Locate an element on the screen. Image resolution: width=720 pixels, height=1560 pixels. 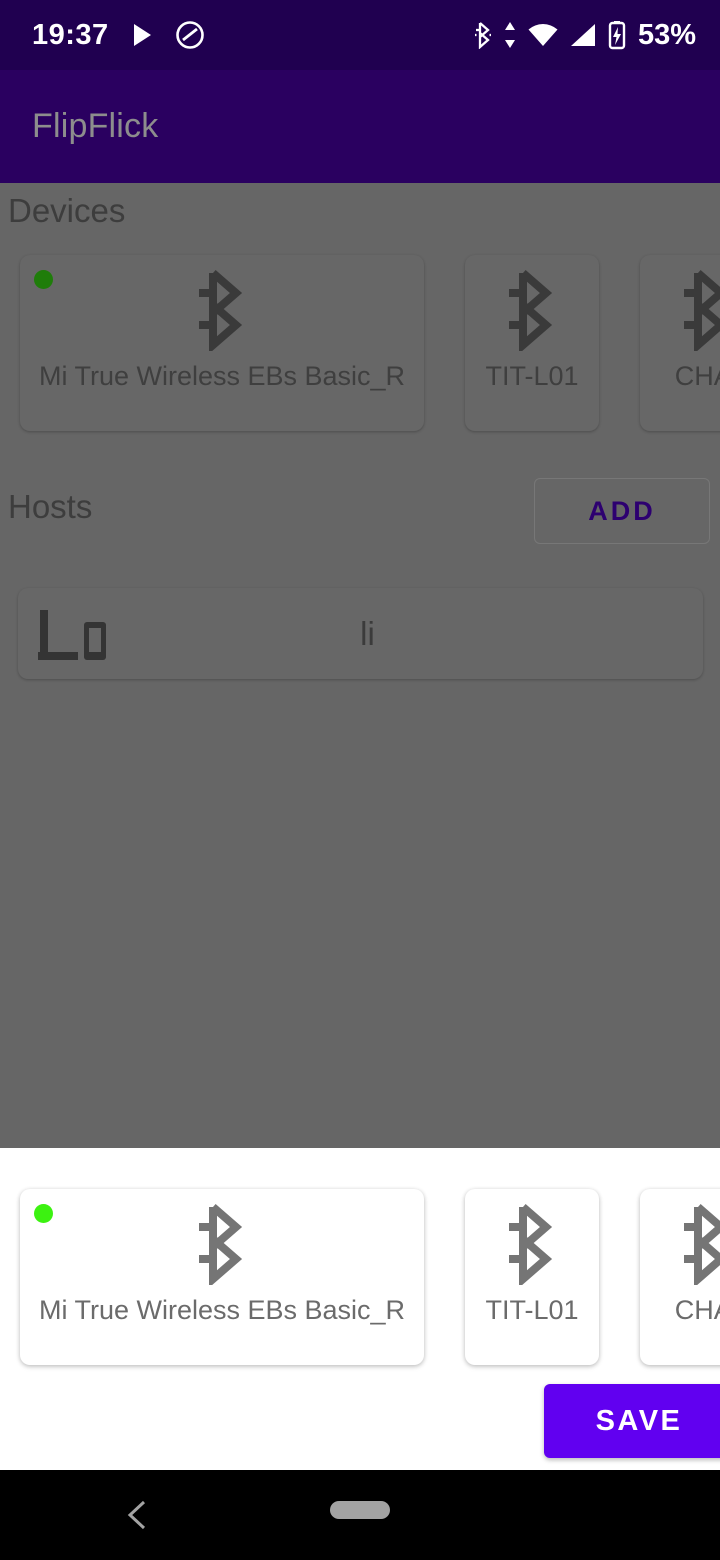
play-icon is located at coordinates (142, 35).